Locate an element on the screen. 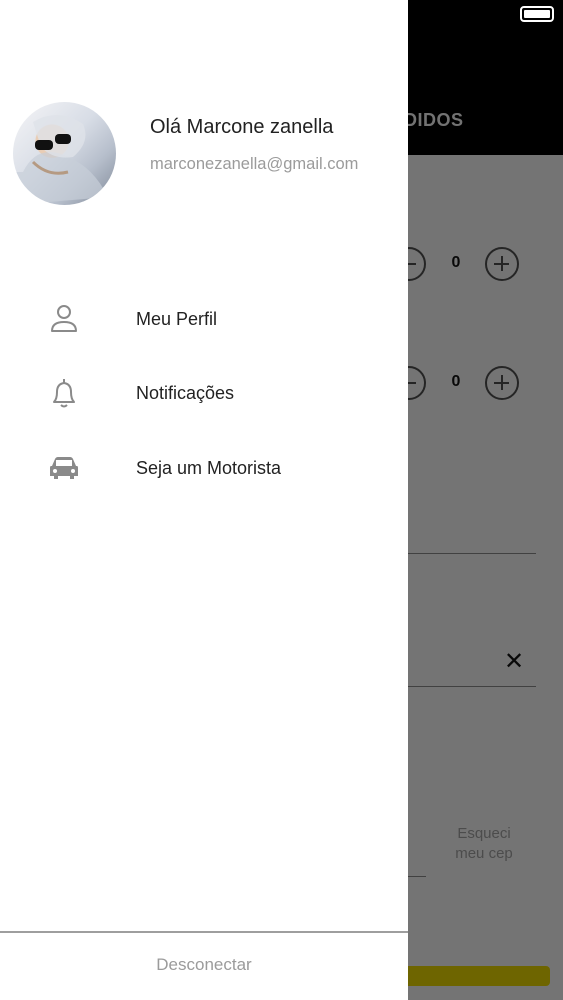  menu-item-label: Seja um Motorista is located at coordinates (209, 468).